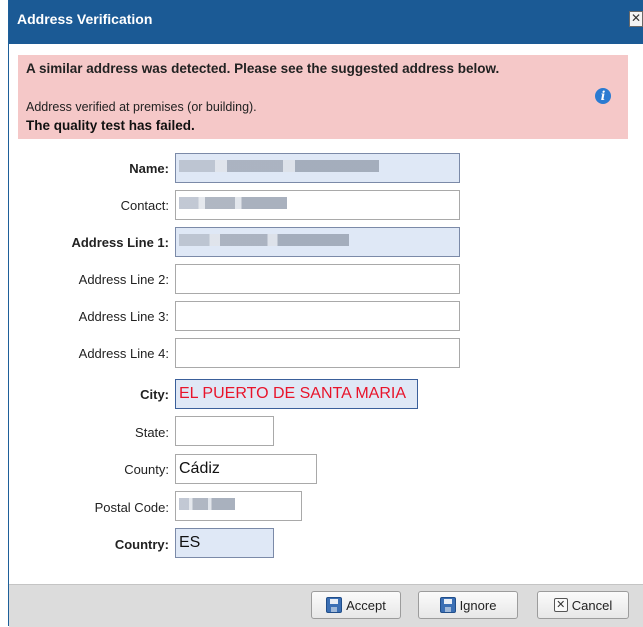 Image resolution: width=643 pixels, height=627 pixels. What do you see at coordinates (224, 431) in the screenshot?
I see `state-field` at bounding box center [224, 431].